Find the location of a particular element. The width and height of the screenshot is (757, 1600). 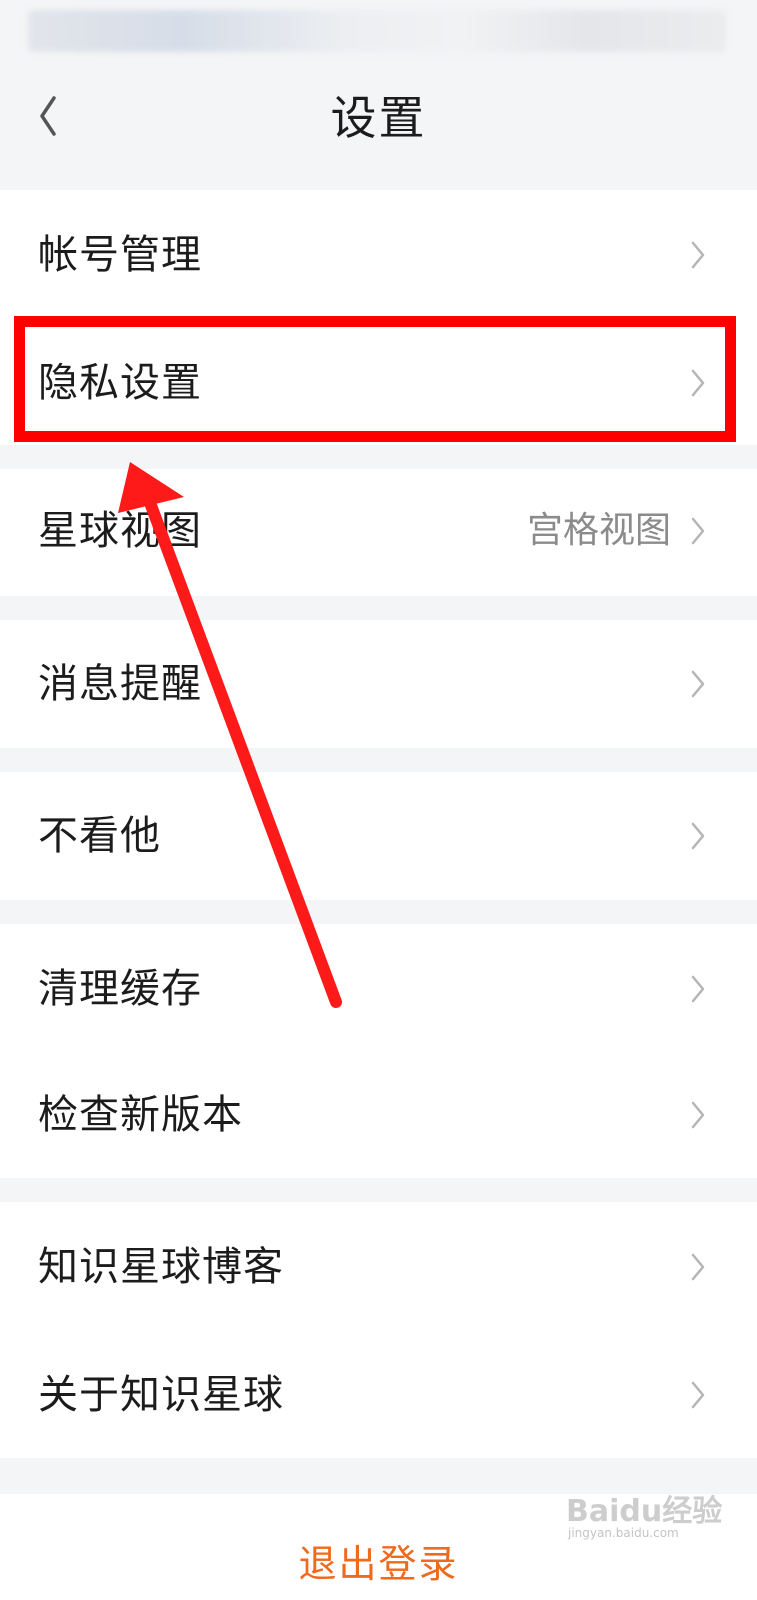

settings-row-blog: 知识星球博客 is located at coordinates (378, 1267).